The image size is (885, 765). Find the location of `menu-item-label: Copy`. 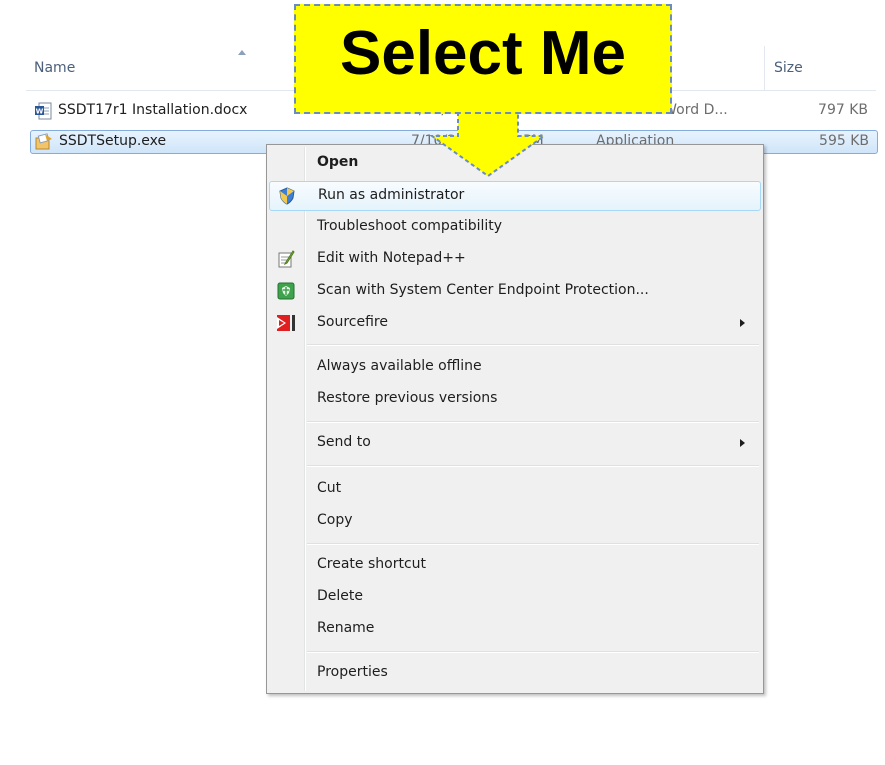

menu-item-label: Copy is located at coordinates (335, 520).